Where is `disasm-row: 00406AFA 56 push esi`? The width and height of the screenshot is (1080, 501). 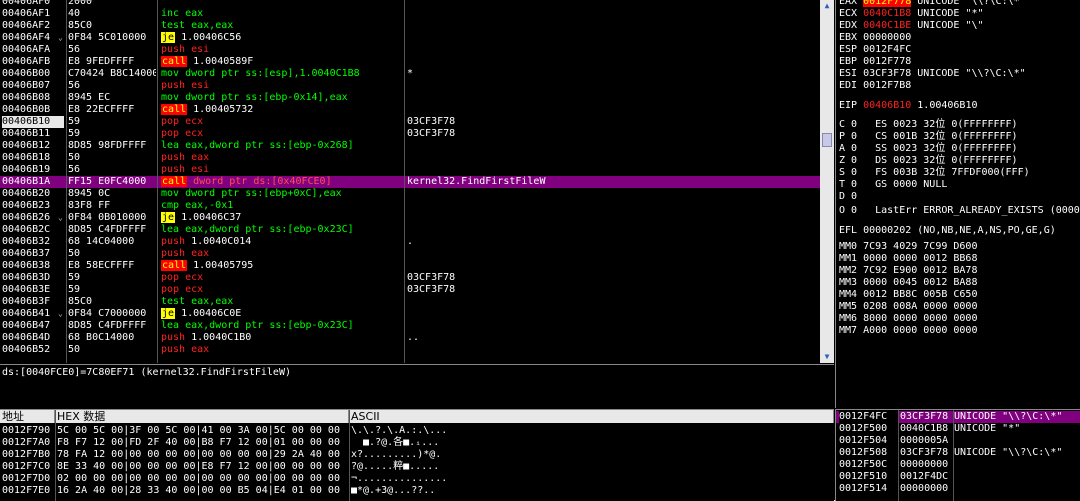 disasm-row: 00406AFA 56 push esi is located at coordinates (410, 50).